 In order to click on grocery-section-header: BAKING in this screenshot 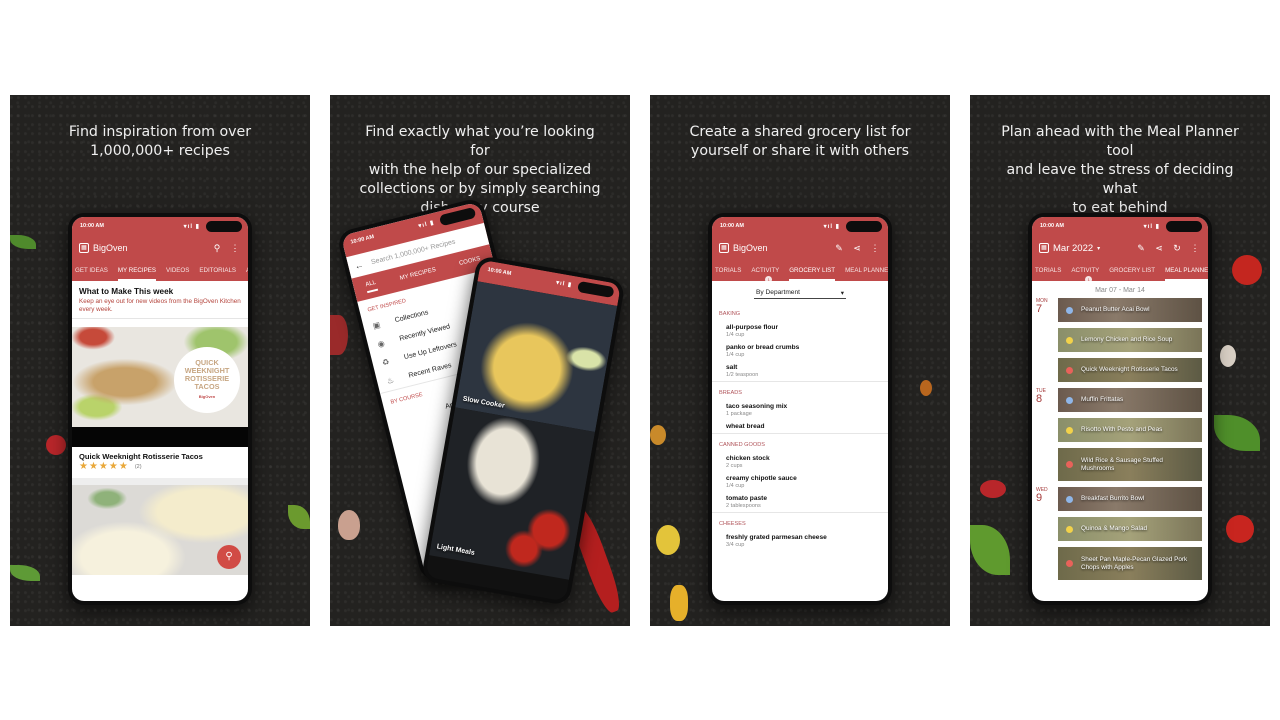, I will do `click(730, 314)`.